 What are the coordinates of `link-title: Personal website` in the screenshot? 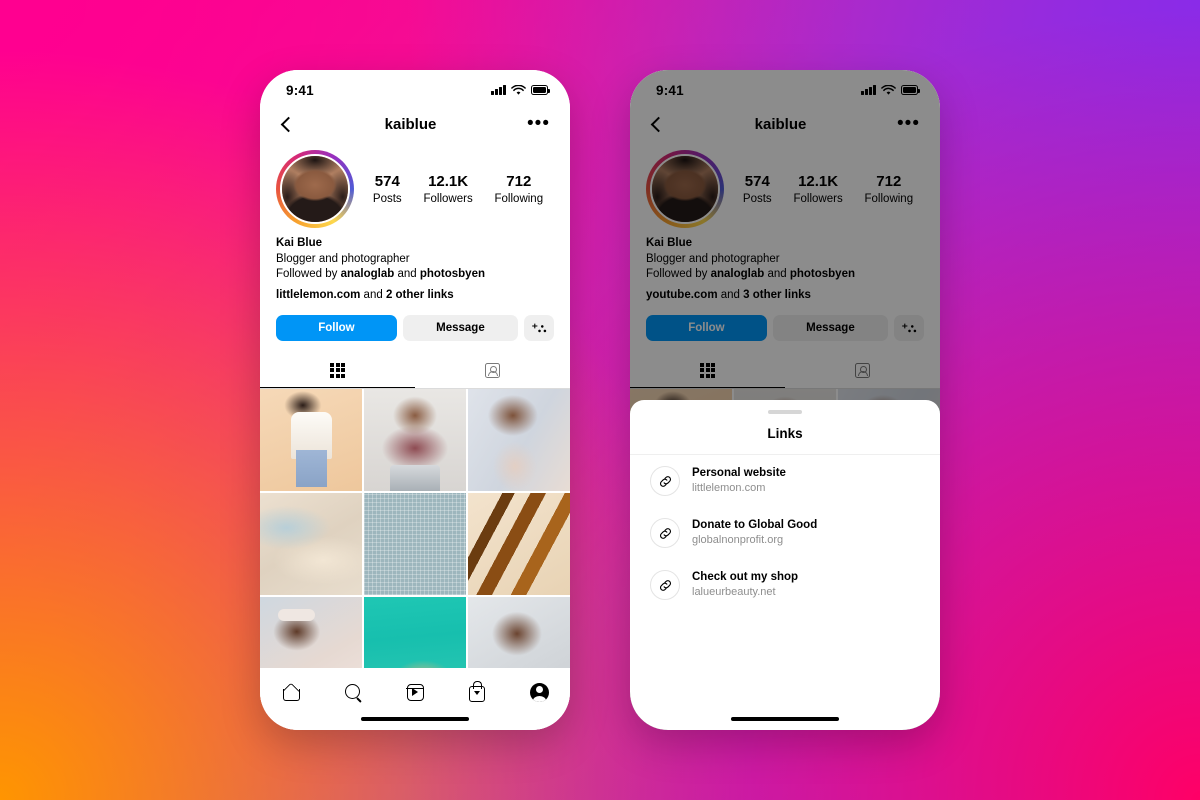 It's located at (739, 473).